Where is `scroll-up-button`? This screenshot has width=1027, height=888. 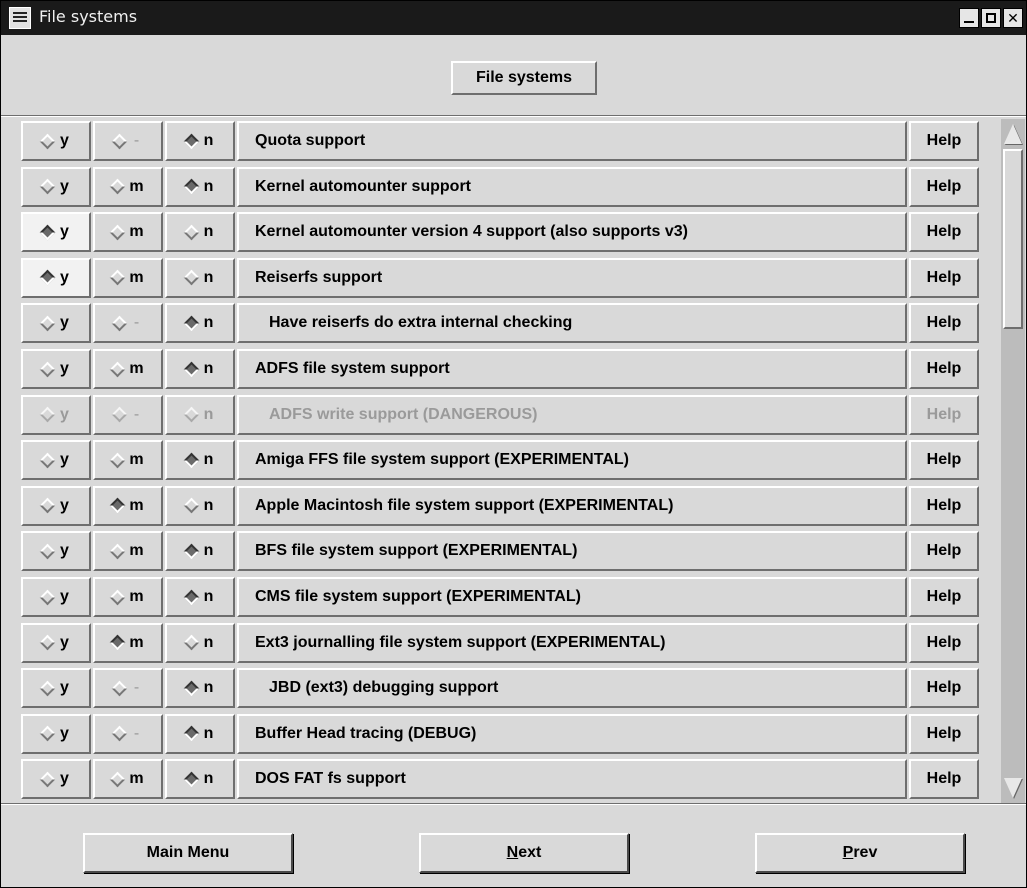 scroll-up-button is located at coordinates (1013, 134).